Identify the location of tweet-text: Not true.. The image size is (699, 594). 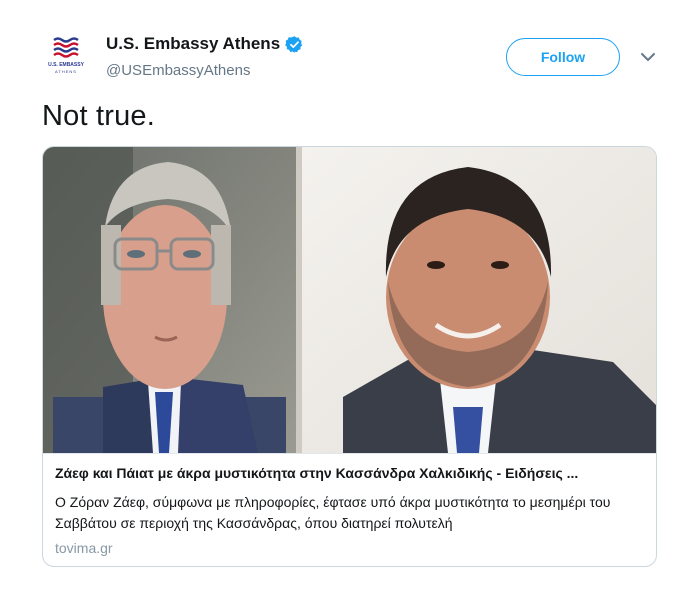
(99, 116).